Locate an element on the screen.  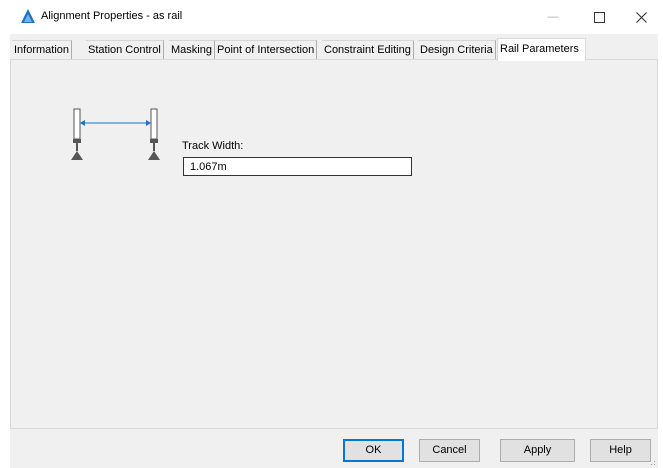
maximize-icon is located at coordinates (599, 17).